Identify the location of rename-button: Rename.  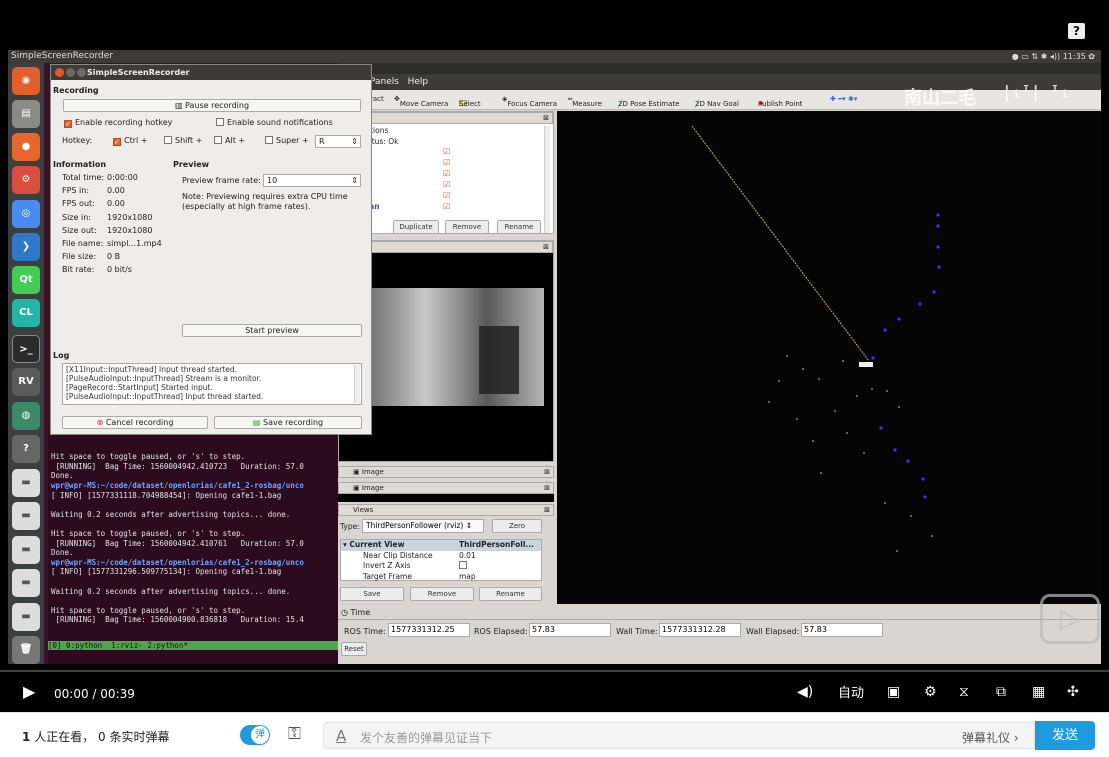
(519, 227).